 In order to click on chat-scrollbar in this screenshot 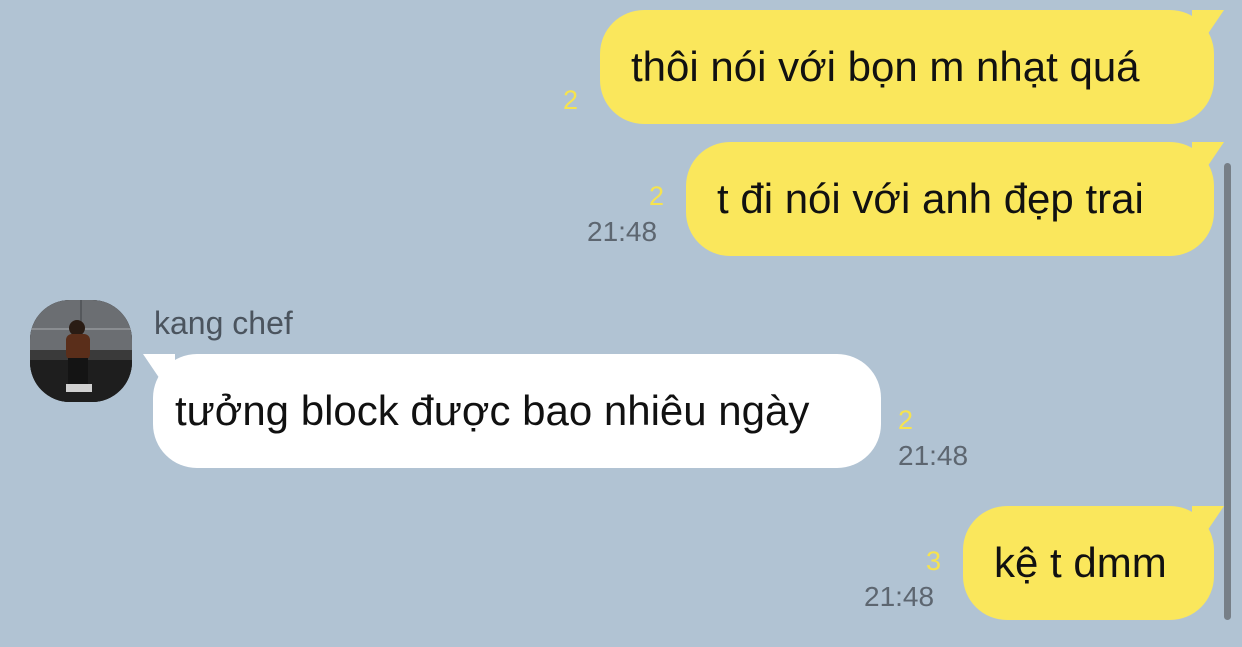, I will do `click(1227, 391)`.